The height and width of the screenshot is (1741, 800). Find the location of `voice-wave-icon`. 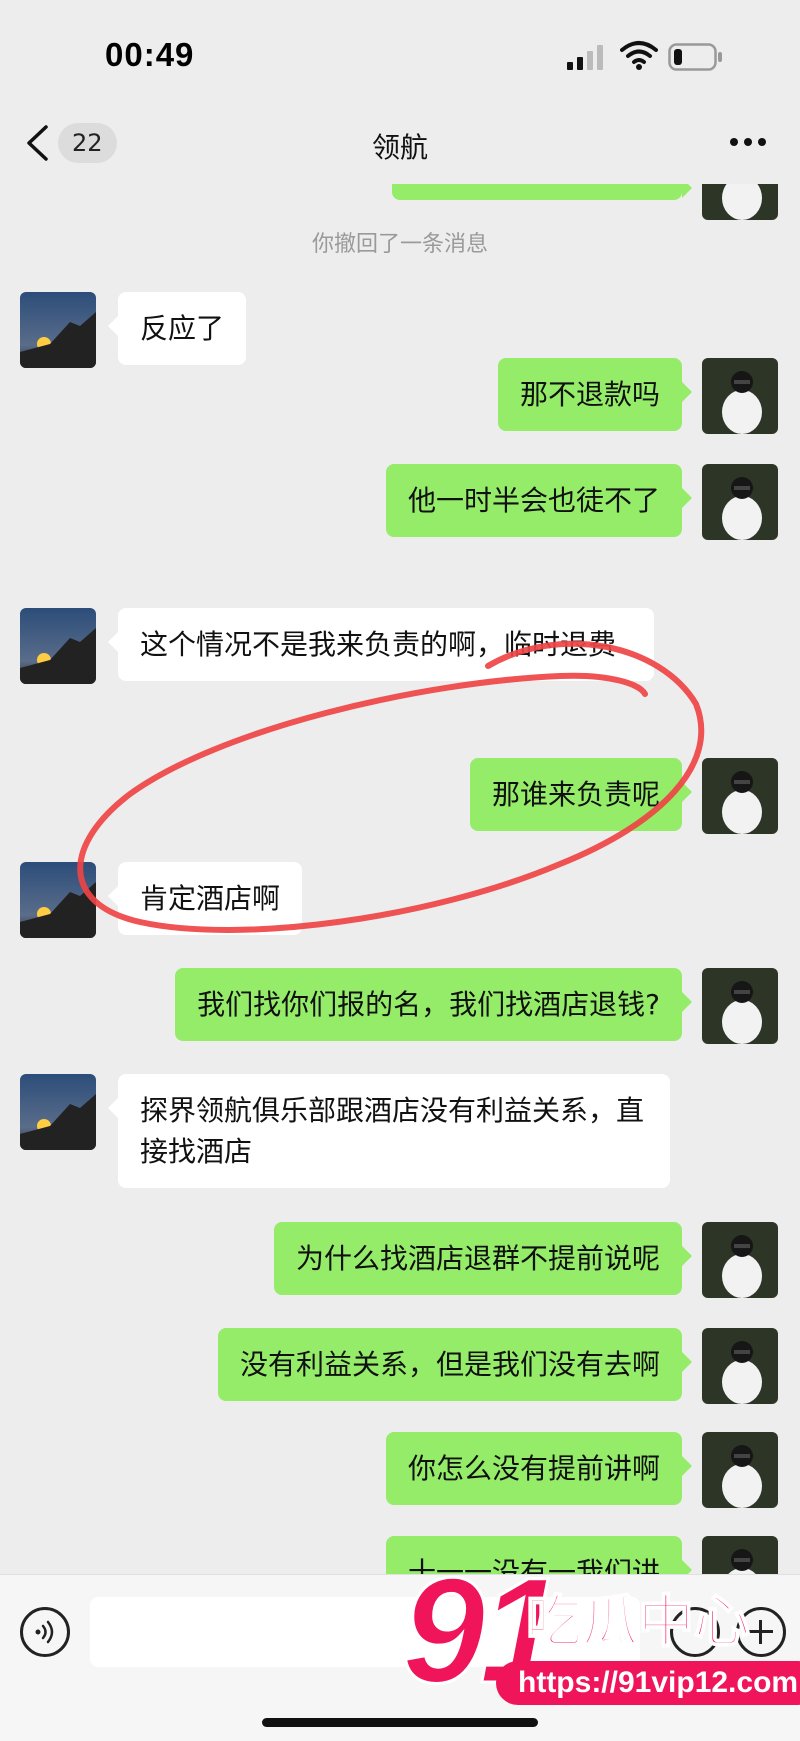

voice-wave-icon is located at coordinates (44, 1632).